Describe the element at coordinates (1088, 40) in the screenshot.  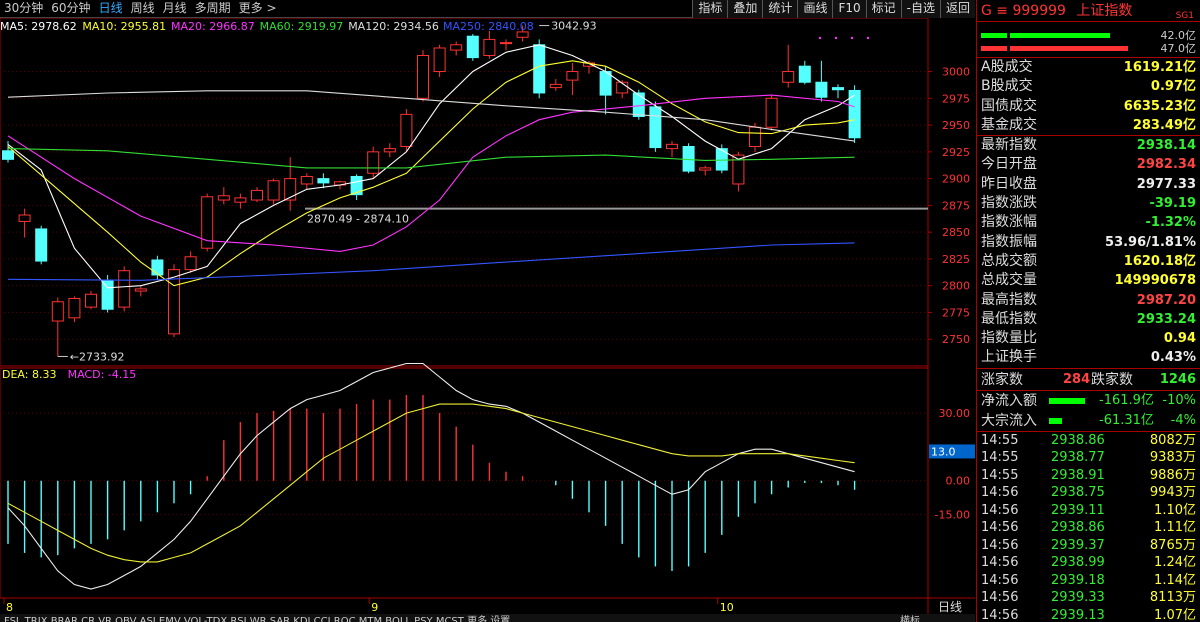
I see `ratio-bars: 42.0亿 47.0亿` at that location.